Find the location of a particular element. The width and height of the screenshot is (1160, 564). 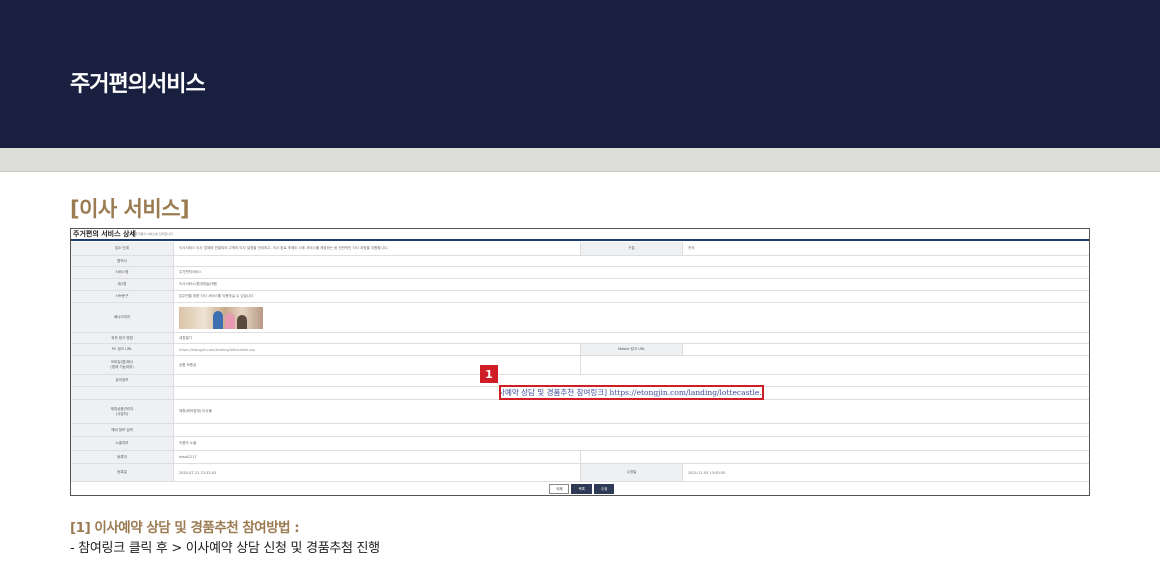

divider-band is located at coordinates (580, 160).